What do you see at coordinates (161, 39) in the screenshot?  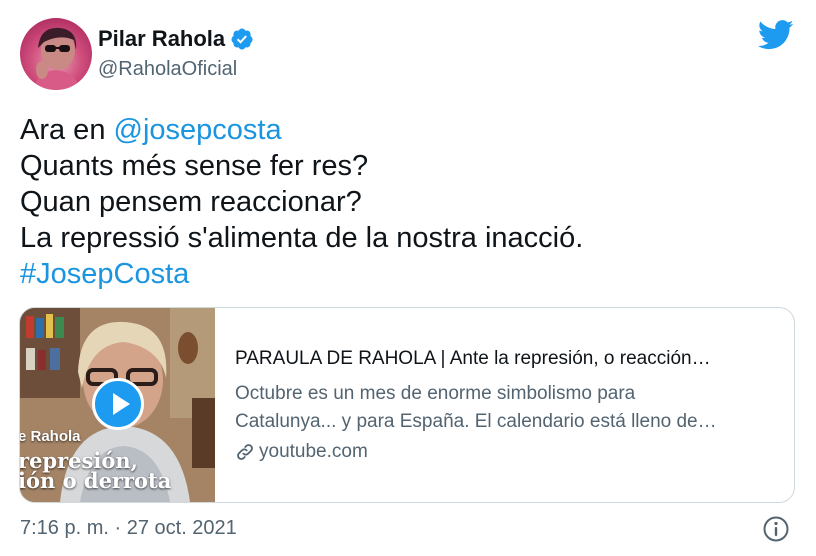 I see `author-display-name: Pilar Rahola` at bounding box center [161, 39].